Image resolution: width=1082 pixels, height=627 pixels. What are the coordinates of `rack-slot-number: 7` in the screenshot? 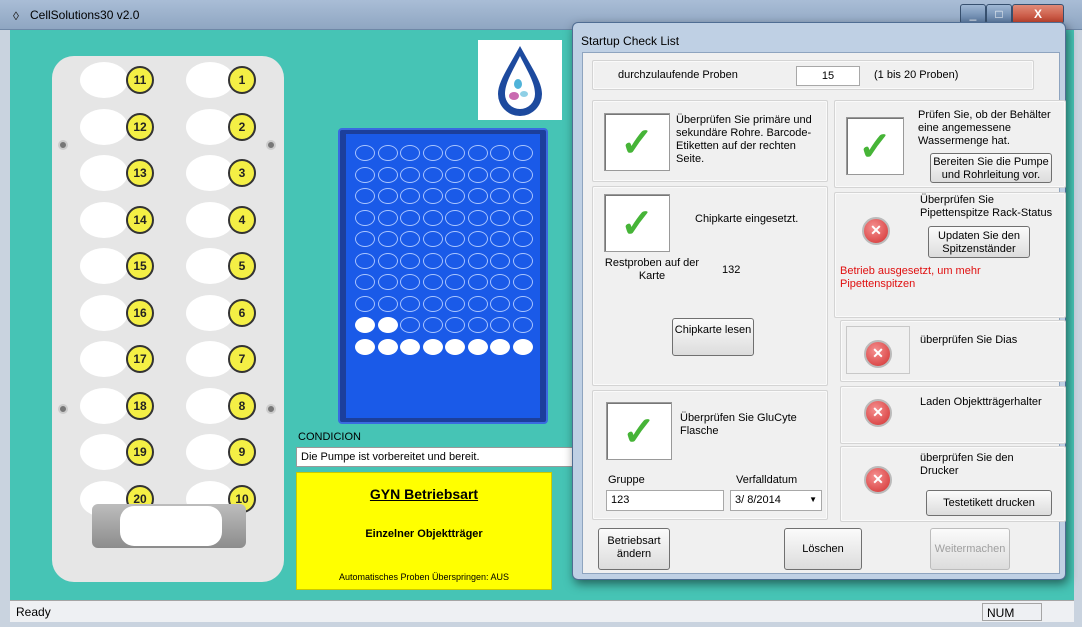 It's located at (242, 359).